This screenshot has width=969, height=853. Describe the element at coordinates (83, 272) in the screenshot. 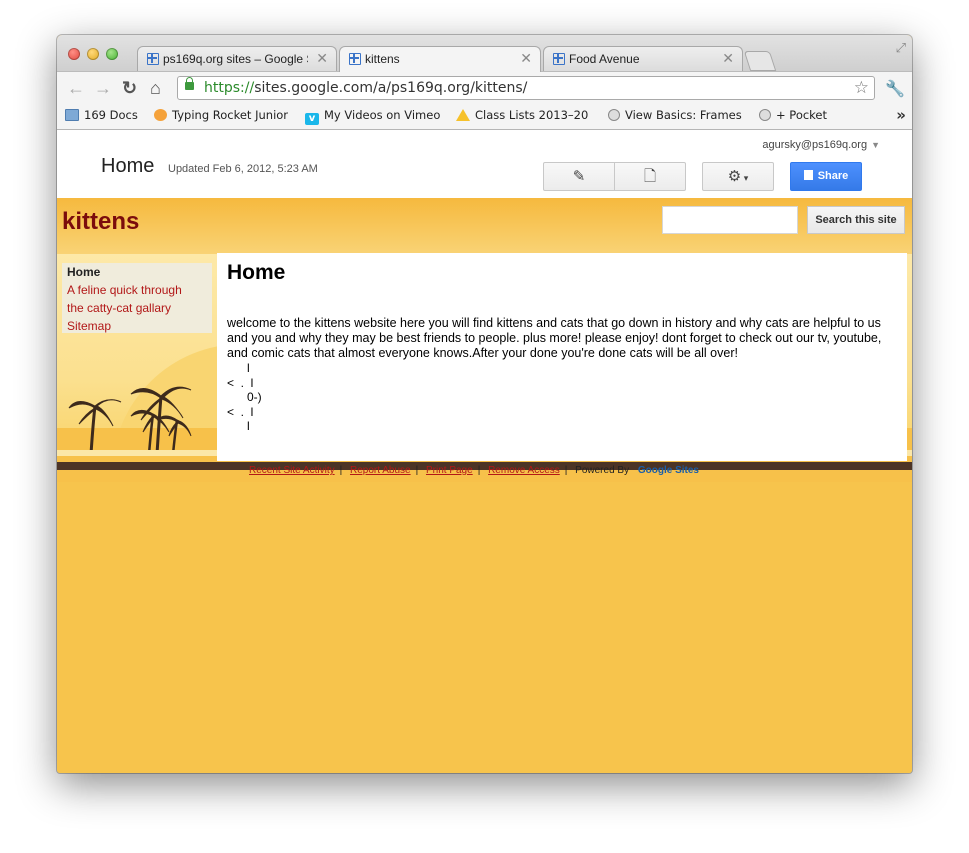

I see `sidebar-item-home: Home` at that location.